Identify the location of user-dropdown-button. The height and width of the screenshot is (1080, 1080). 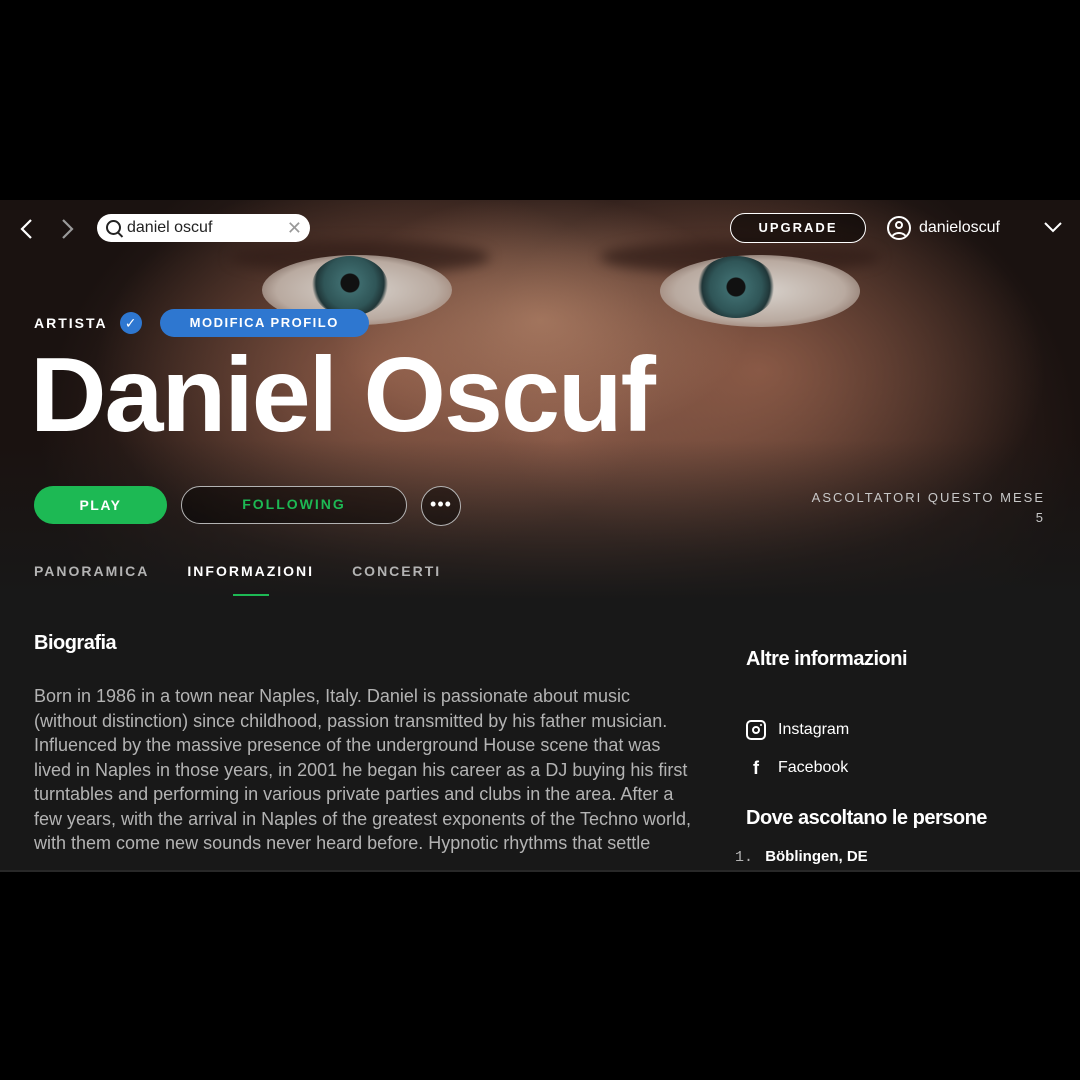
(1053, 227).